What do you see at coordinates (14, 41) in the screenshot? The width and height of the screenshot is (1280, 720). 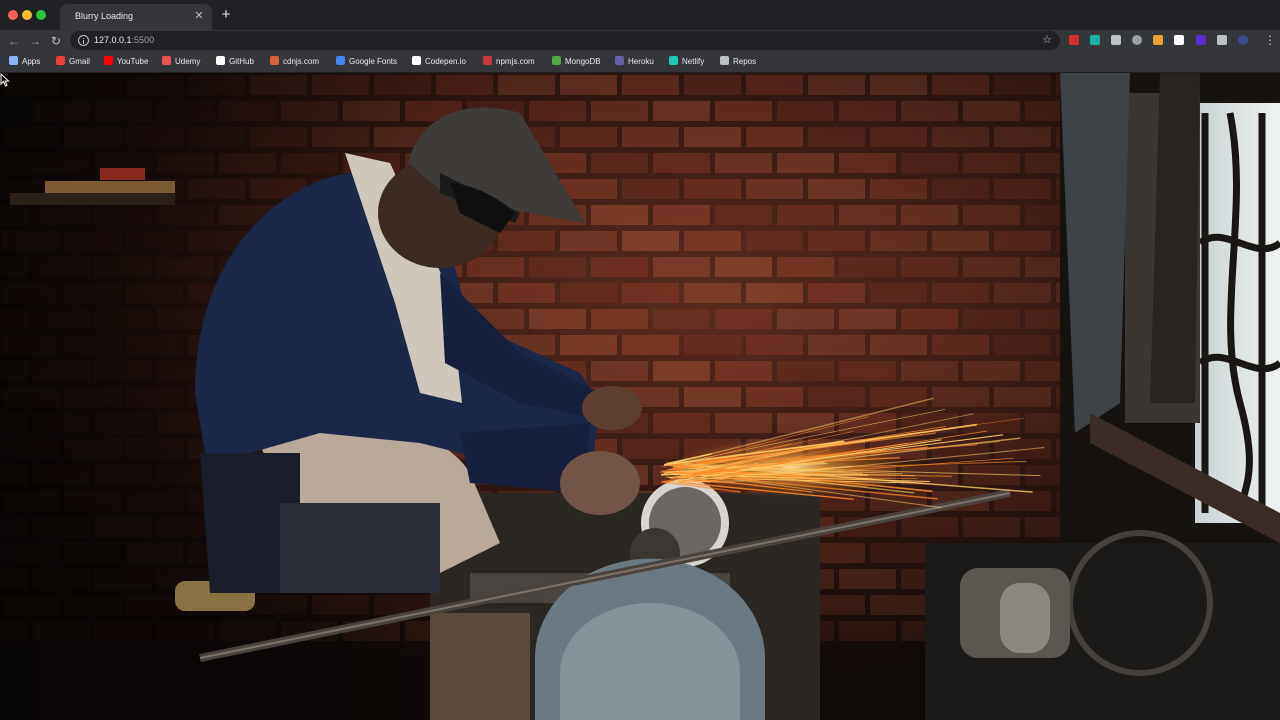 I see `back-arrow-icon: ←` at bounding box center [14, 41].